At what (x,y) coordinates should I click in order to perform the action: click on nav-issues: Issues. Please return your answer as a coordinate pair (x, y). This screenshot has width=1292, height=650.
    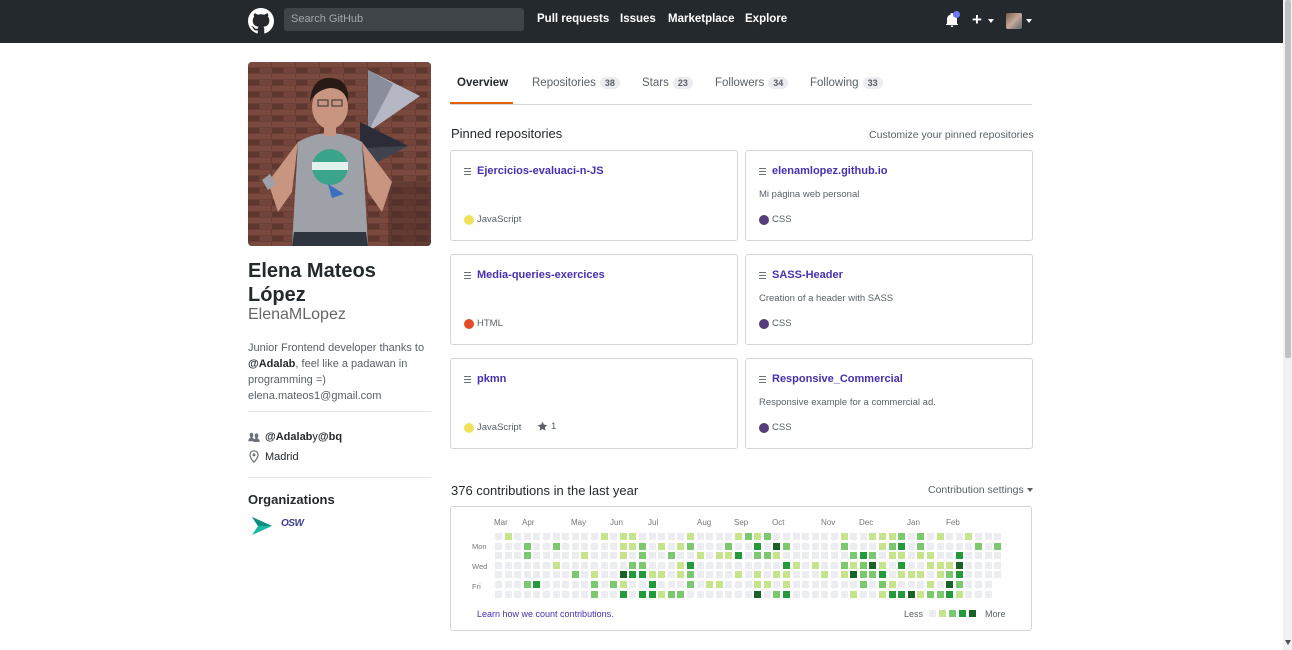
    Looking at the image, I should click on (638, 19).